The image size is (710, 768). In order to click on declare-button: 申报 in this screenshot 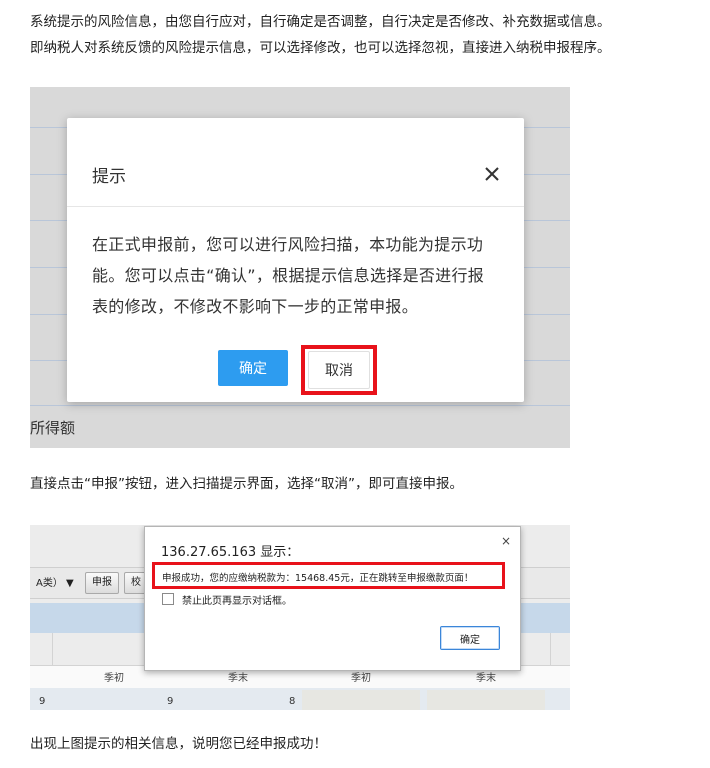, I will do `click(102, 583)`.